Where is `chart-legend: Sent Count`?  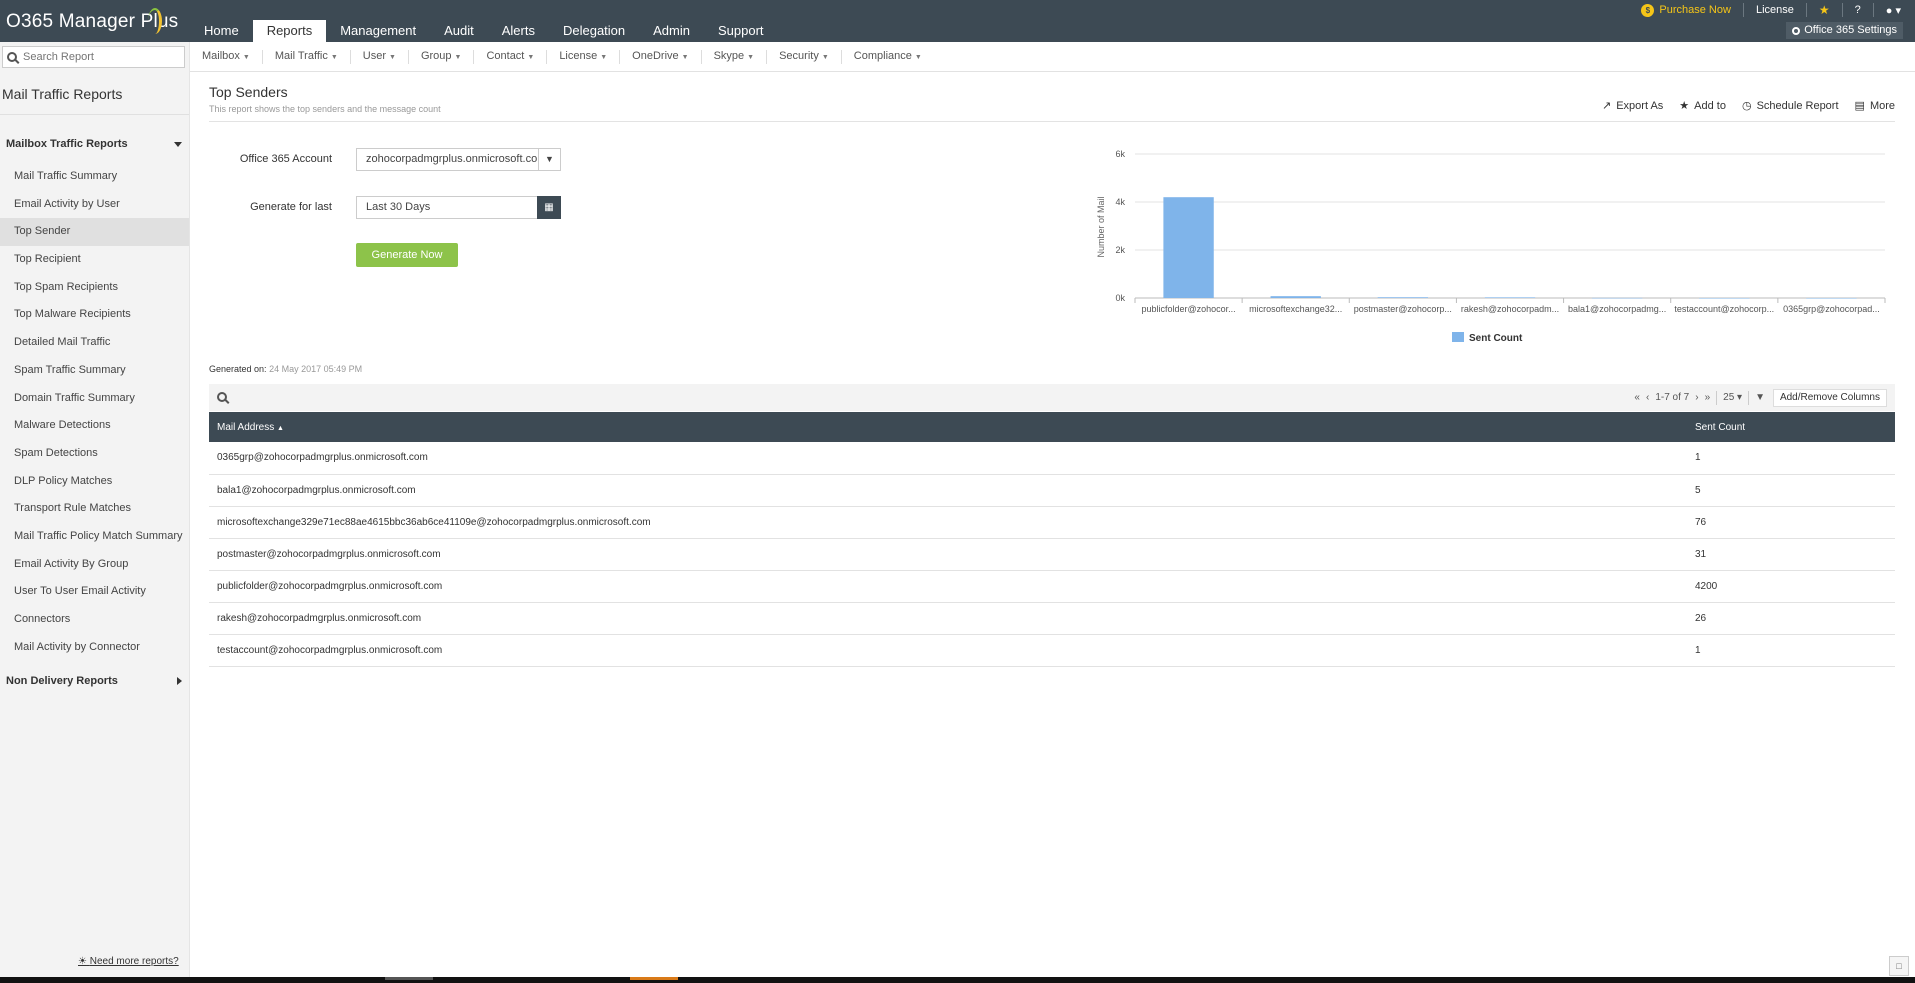 chart-legend: Sent Count is located at coordinates (1487, 338).